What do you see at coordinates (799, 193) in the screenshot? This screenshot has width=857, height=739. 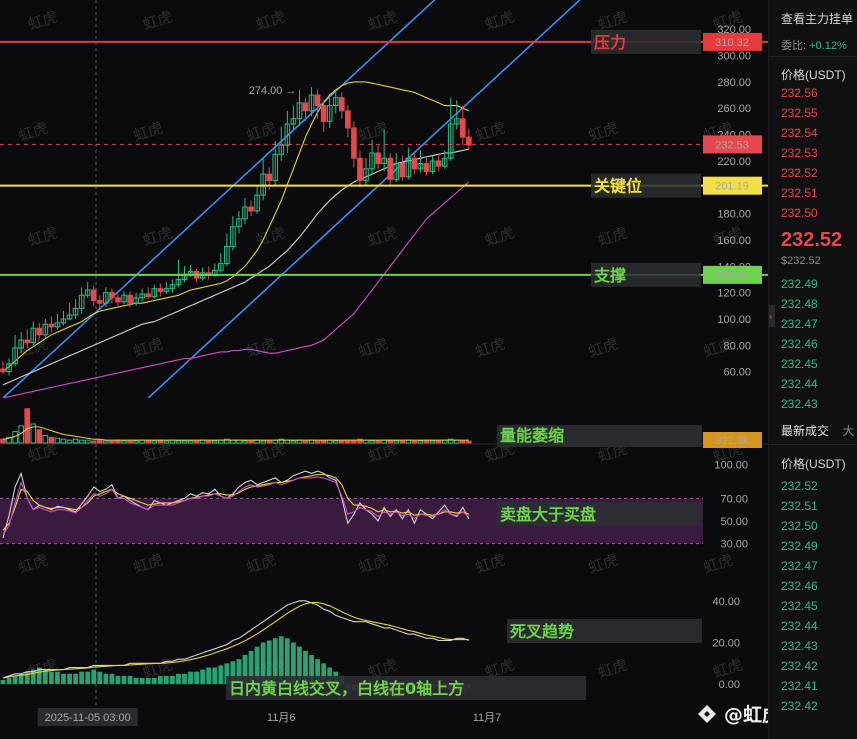 I see `ask-price-row: 232.51` at bounding box center [799, 193].